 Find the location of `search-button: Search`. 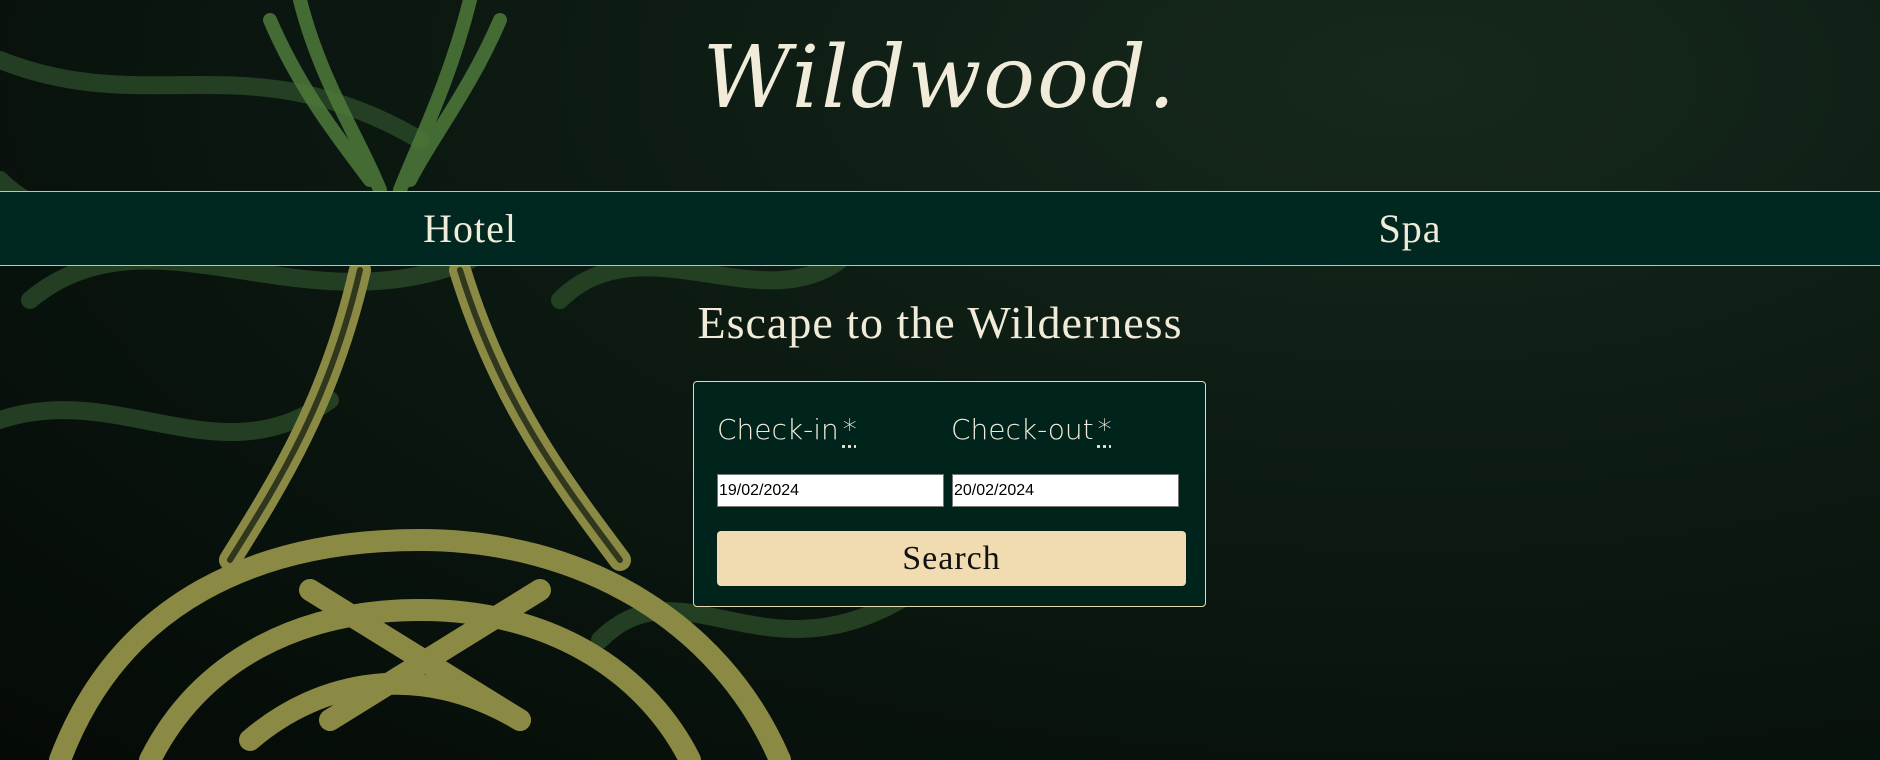

search-button: Search is located at coordinates (951, 558).